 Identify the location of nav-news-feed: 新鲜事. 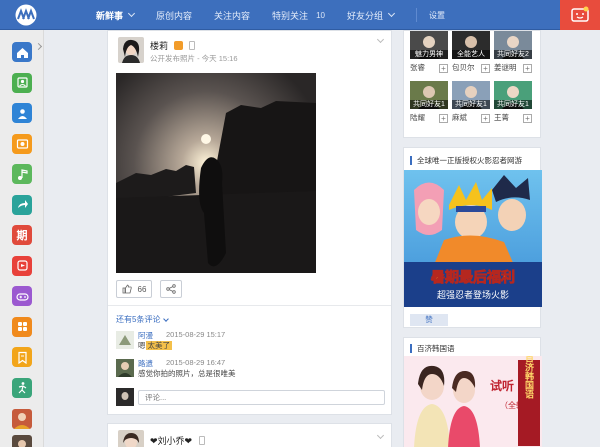
(116, 15).